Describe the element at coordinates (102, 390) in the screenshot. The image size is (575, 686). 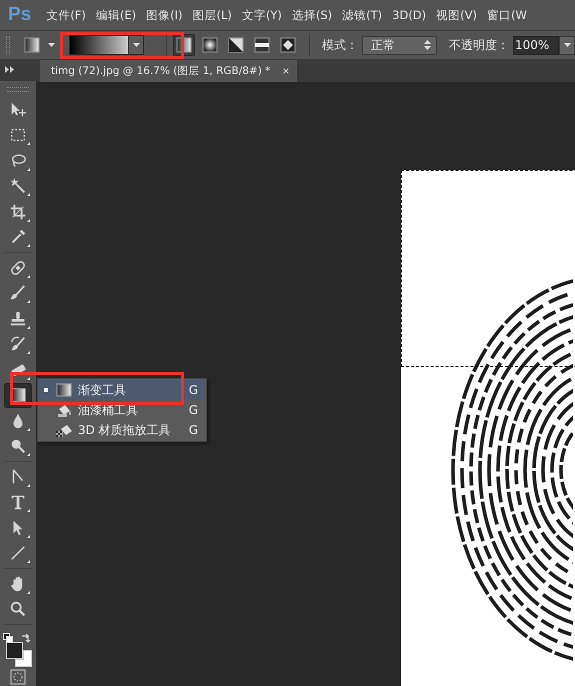
I see `tool-menu-label: 渐变工具` at that location.